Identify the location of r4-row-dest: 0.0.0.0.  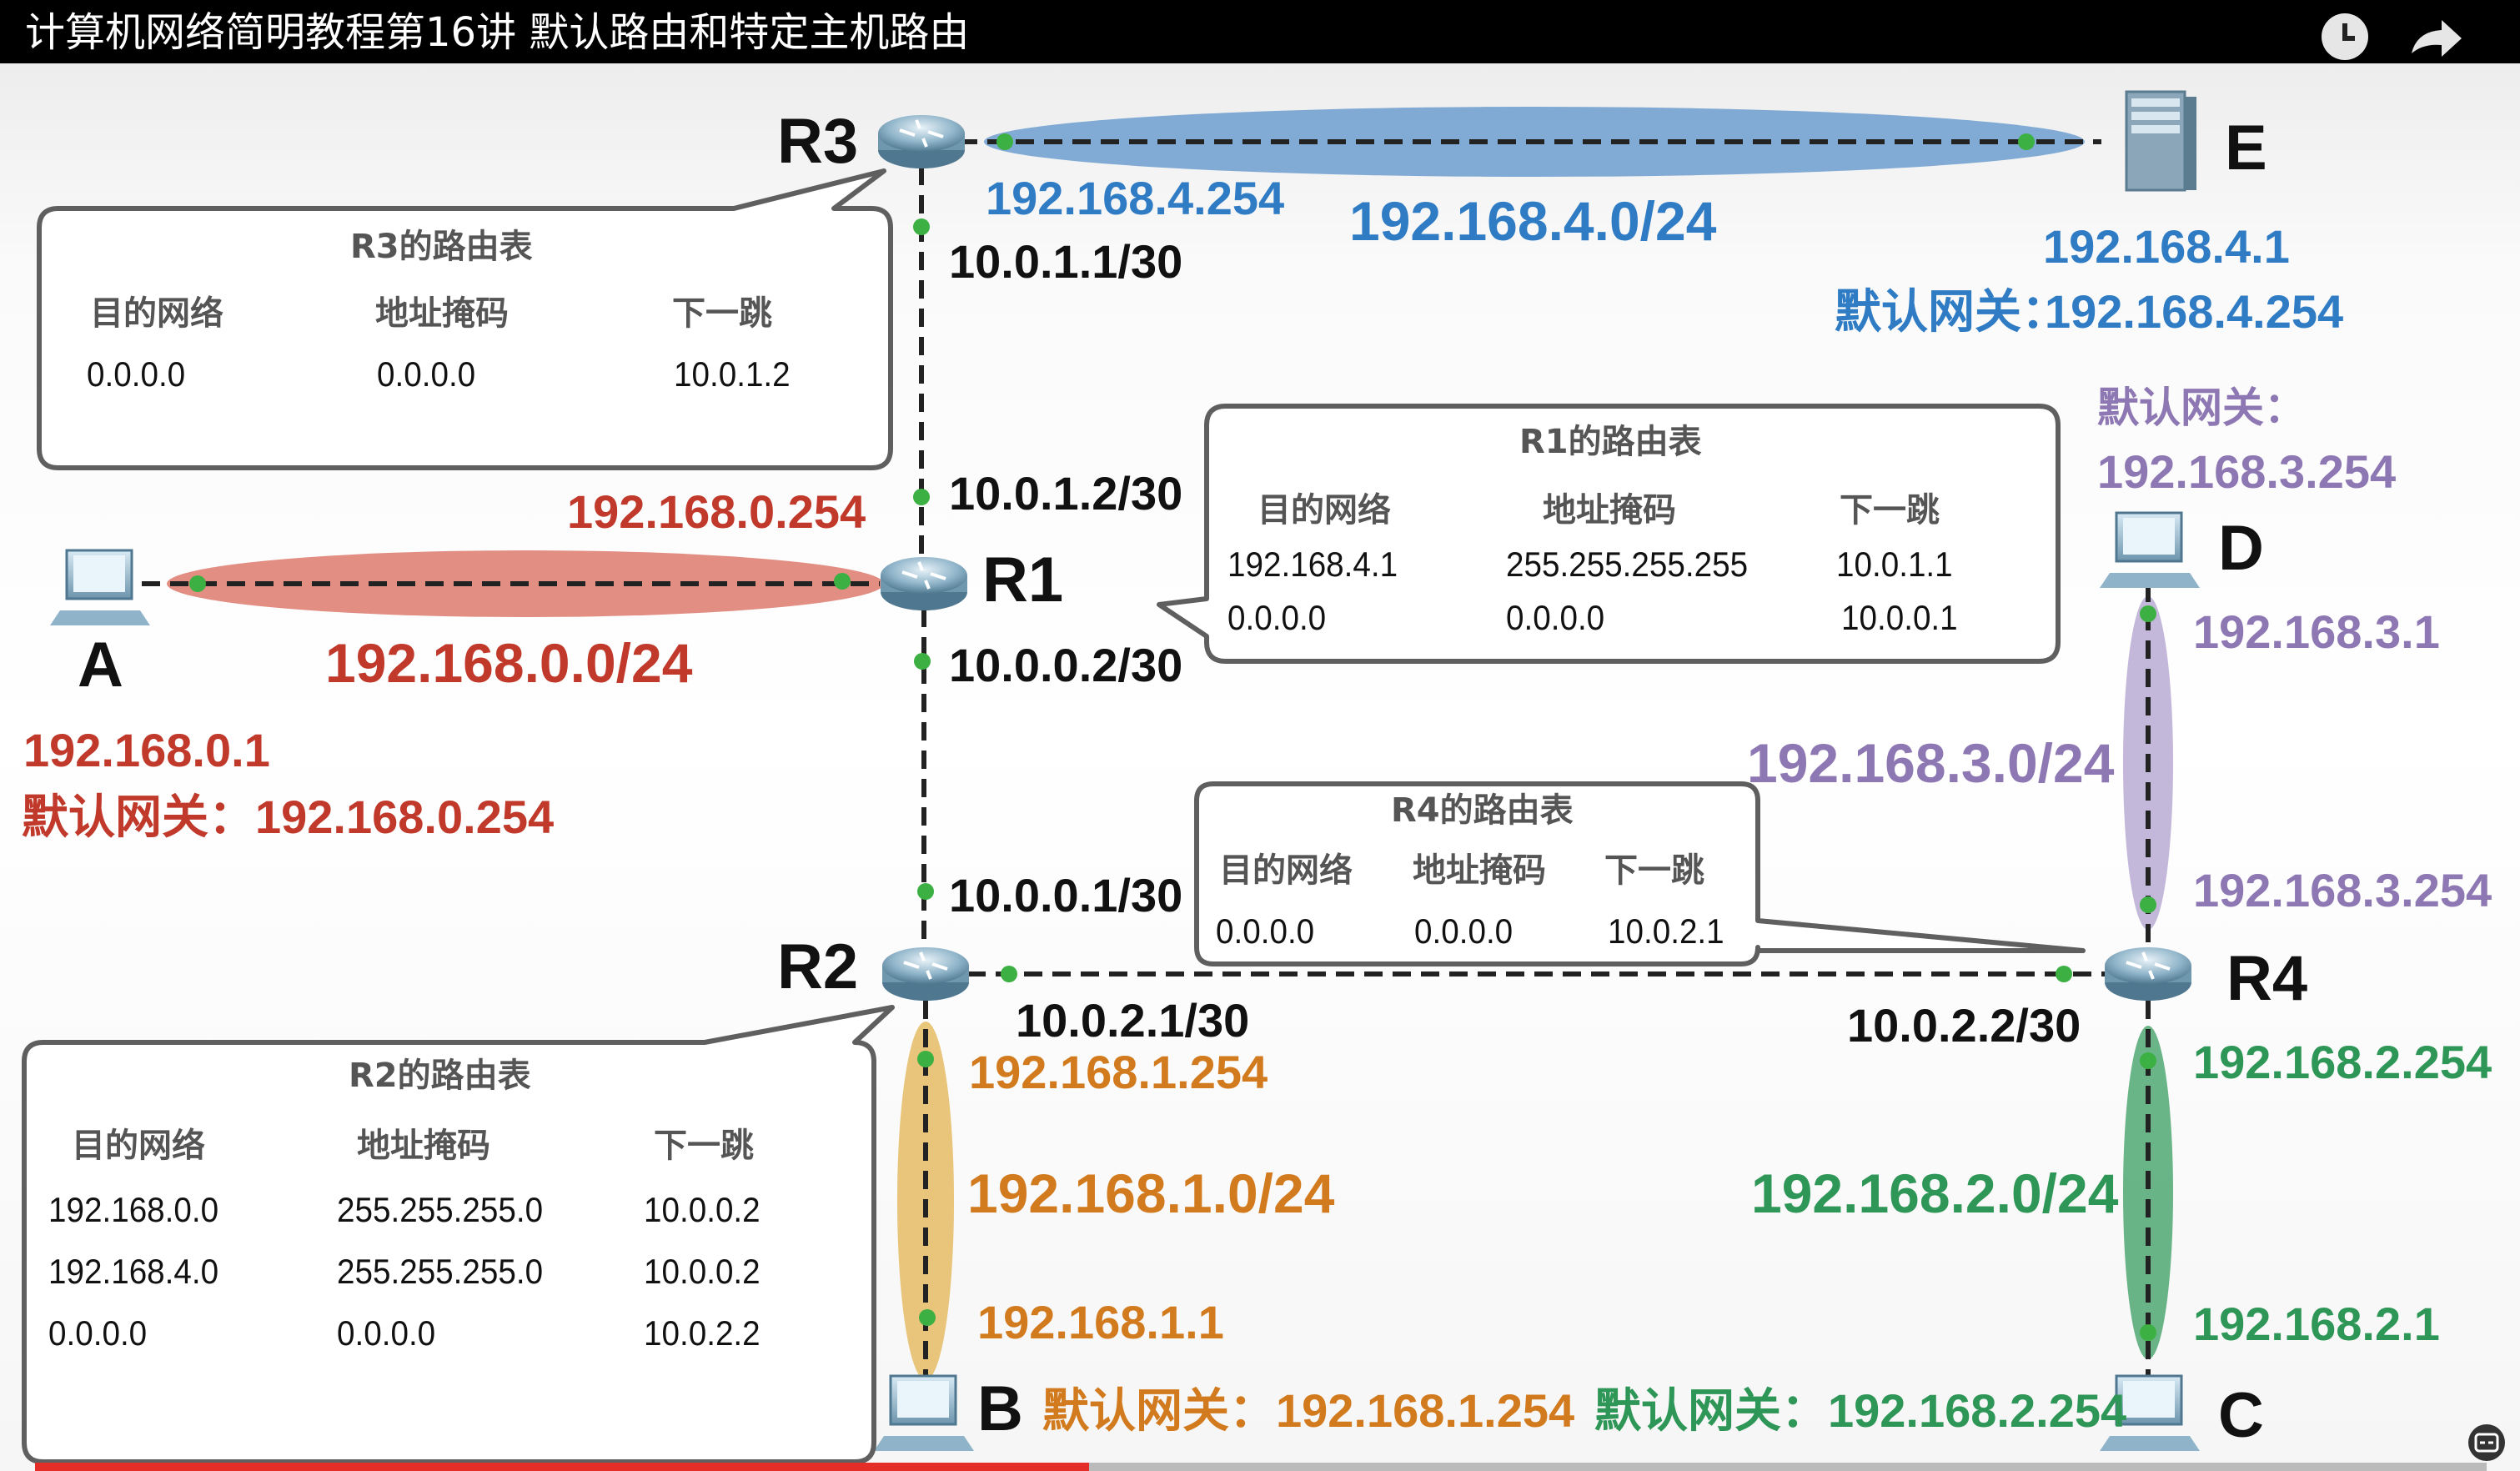
(1265, 931).